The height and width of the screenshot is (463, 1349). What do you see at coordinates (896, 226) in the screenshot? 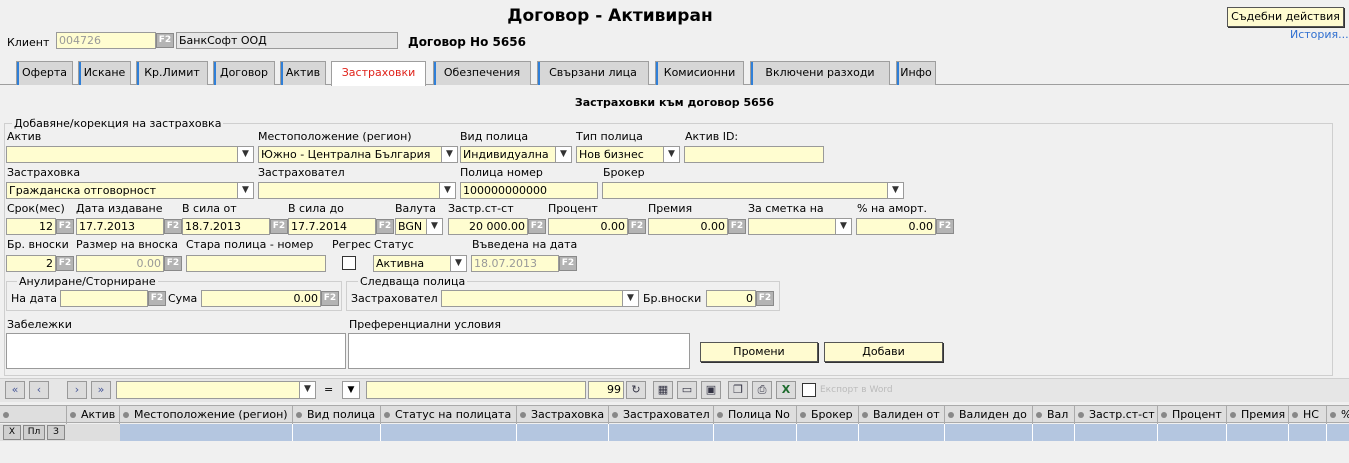
I see `amortization-field: 0.00` at bounding box center [896, 226].